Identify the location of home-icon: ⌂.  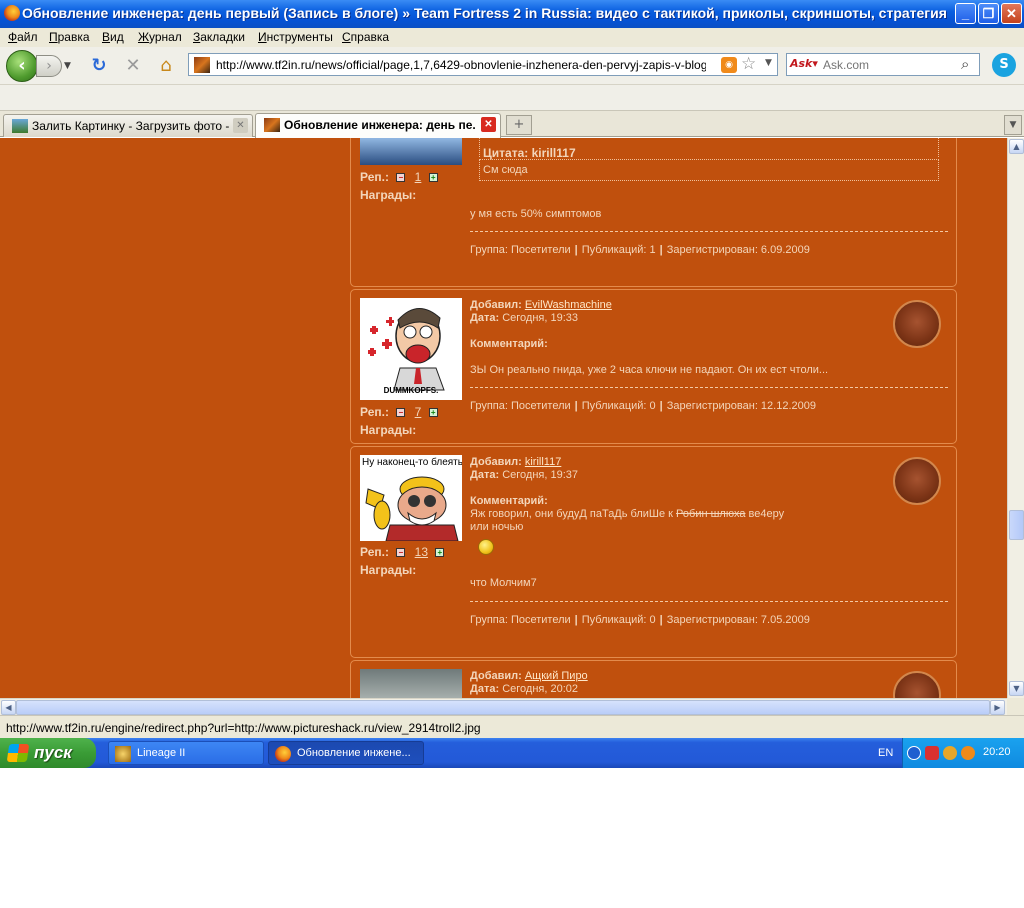
(166, 66).